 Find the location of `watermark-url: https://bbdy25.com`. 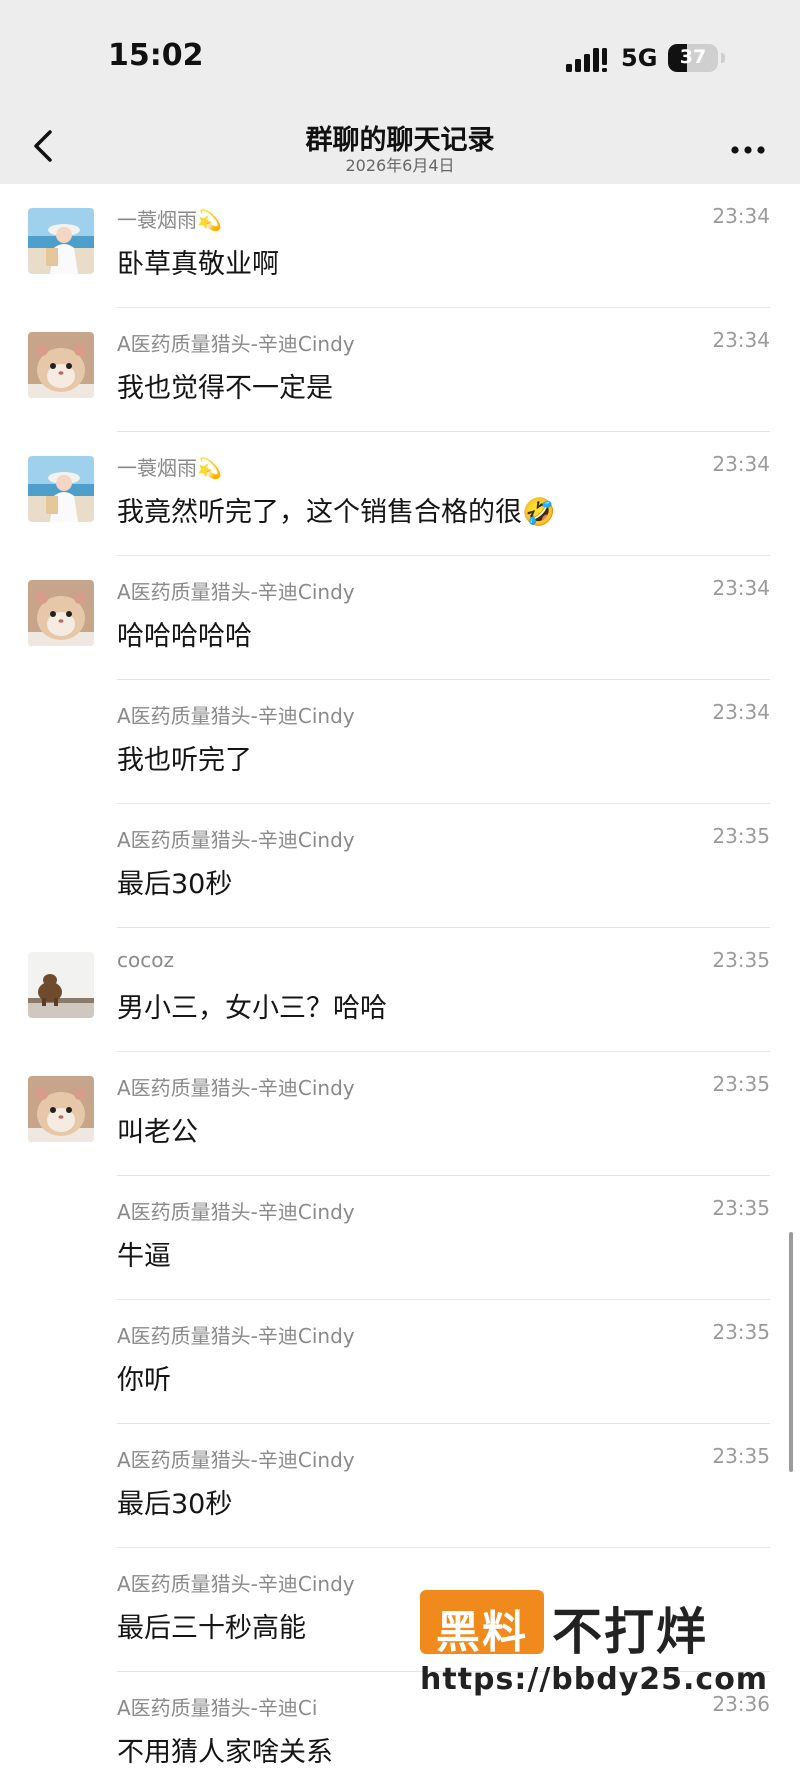

watermark-url: https://bbdy25.com is located at coordinates (594, 1679).